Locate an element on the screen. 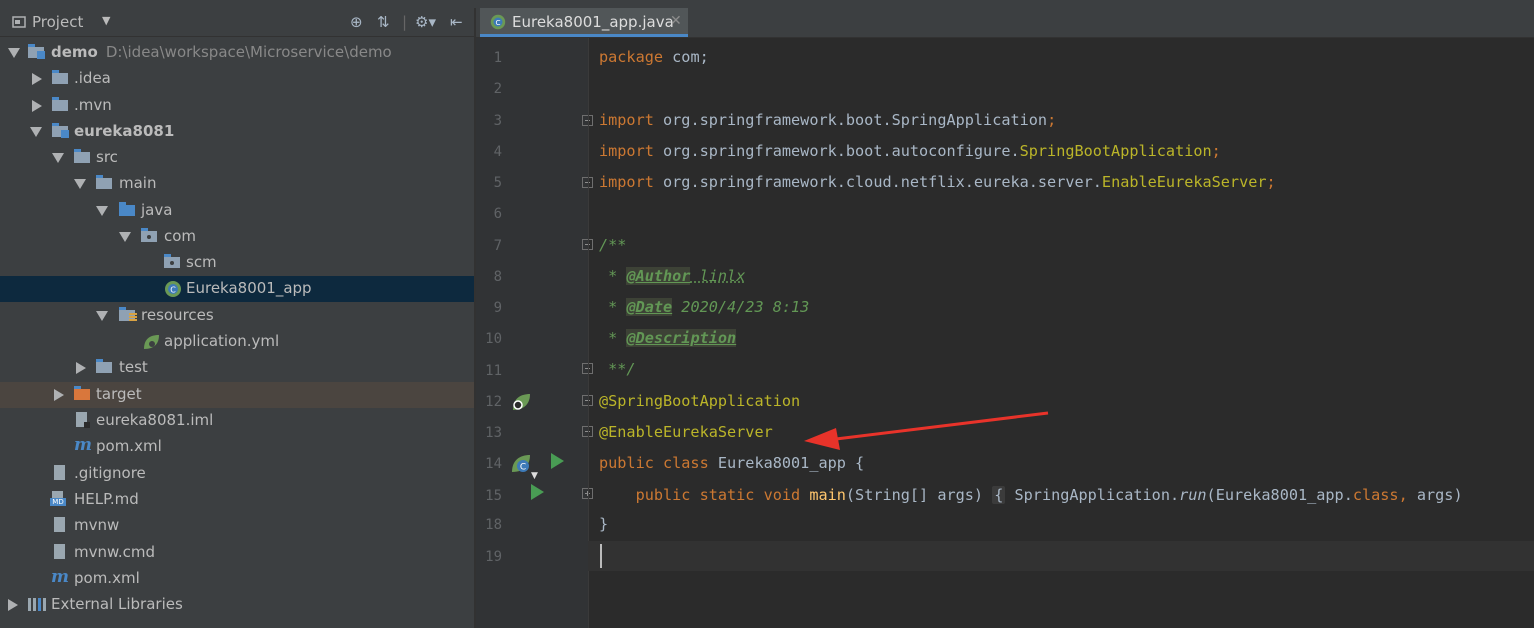  tree-item-external-libraries: External Libraries is located at coordinates (237, 605).